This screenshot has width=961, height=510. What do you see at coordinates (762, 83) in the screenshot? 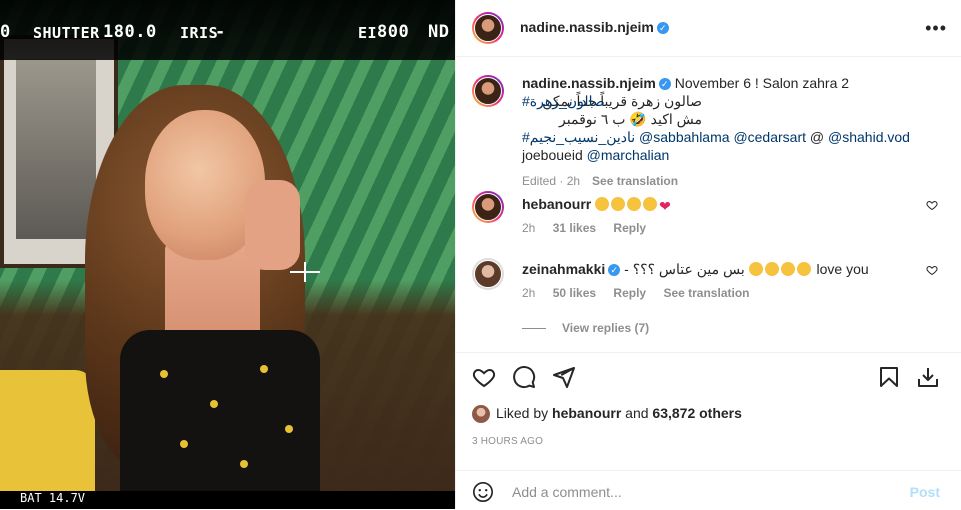
I see `caption-lead: November 6 ! Salon zahra 2` at bounding box center [762, 83].